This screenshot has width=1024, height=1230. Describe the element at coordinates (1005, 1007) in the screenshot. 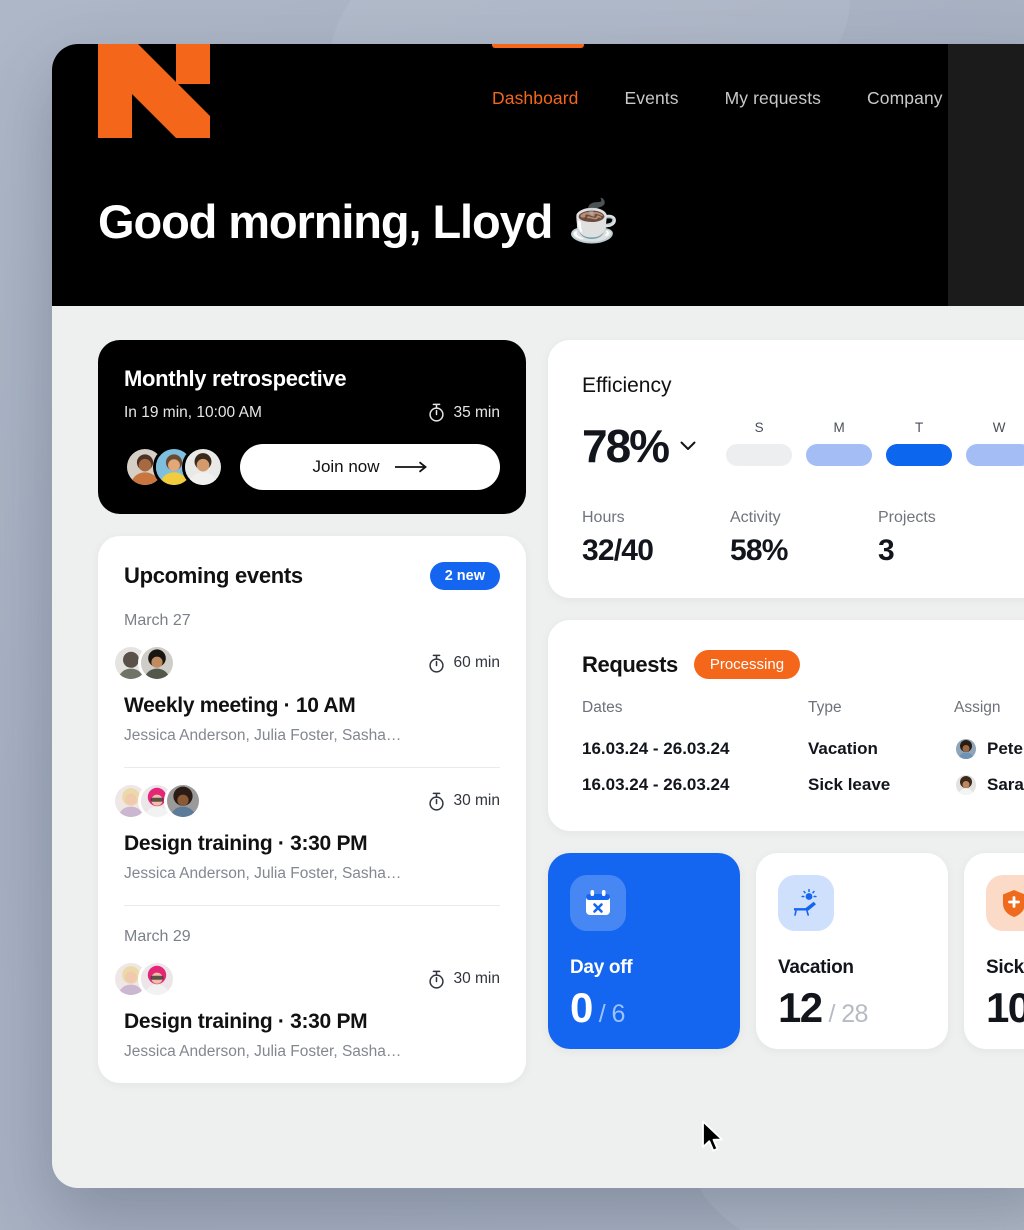

I see `tile-current: 10` at that location.